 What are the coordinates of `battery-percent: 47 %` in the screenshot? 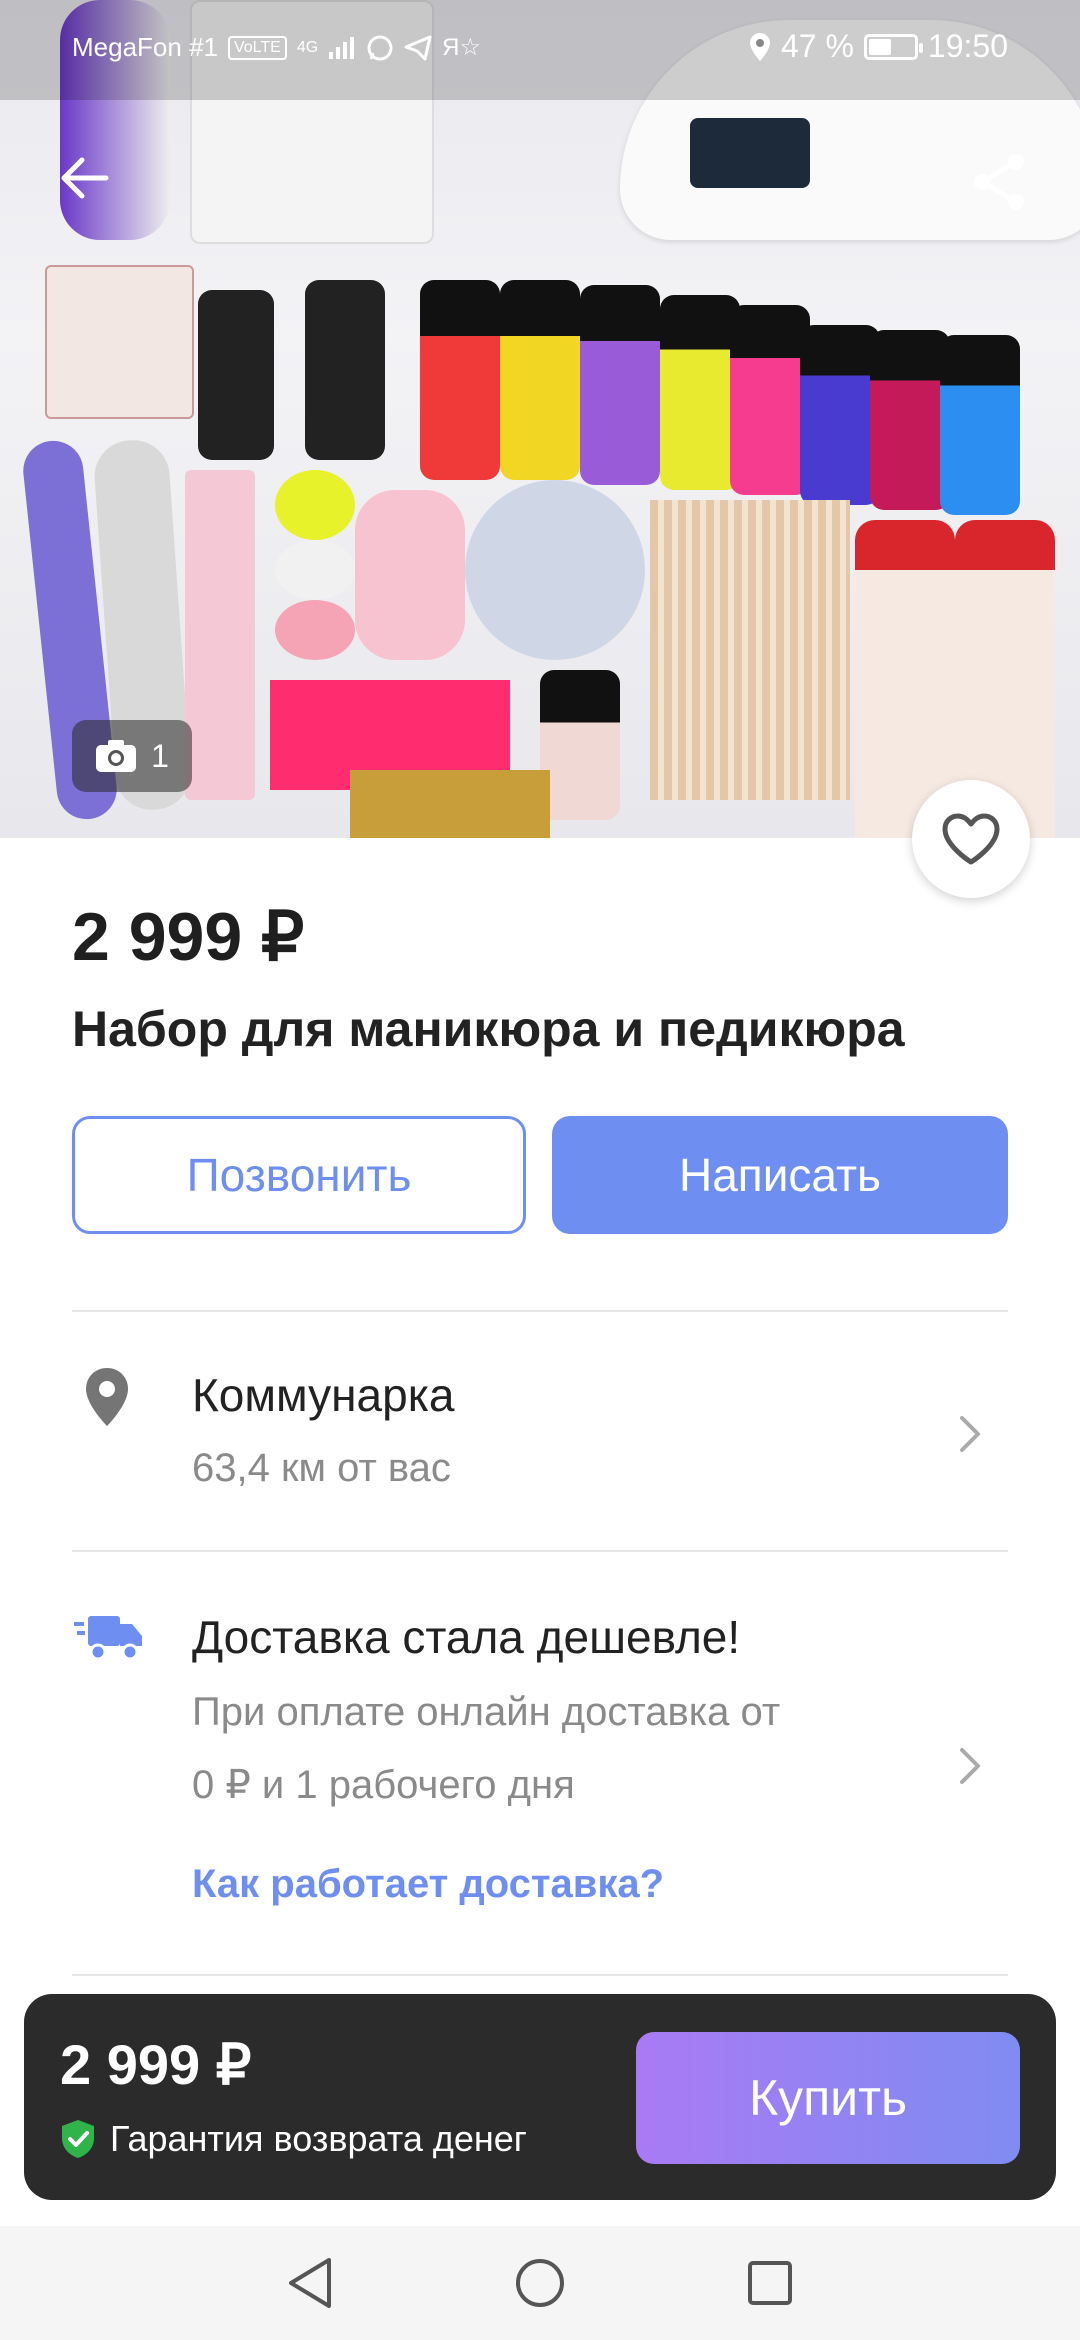 It's located at (817, 46).